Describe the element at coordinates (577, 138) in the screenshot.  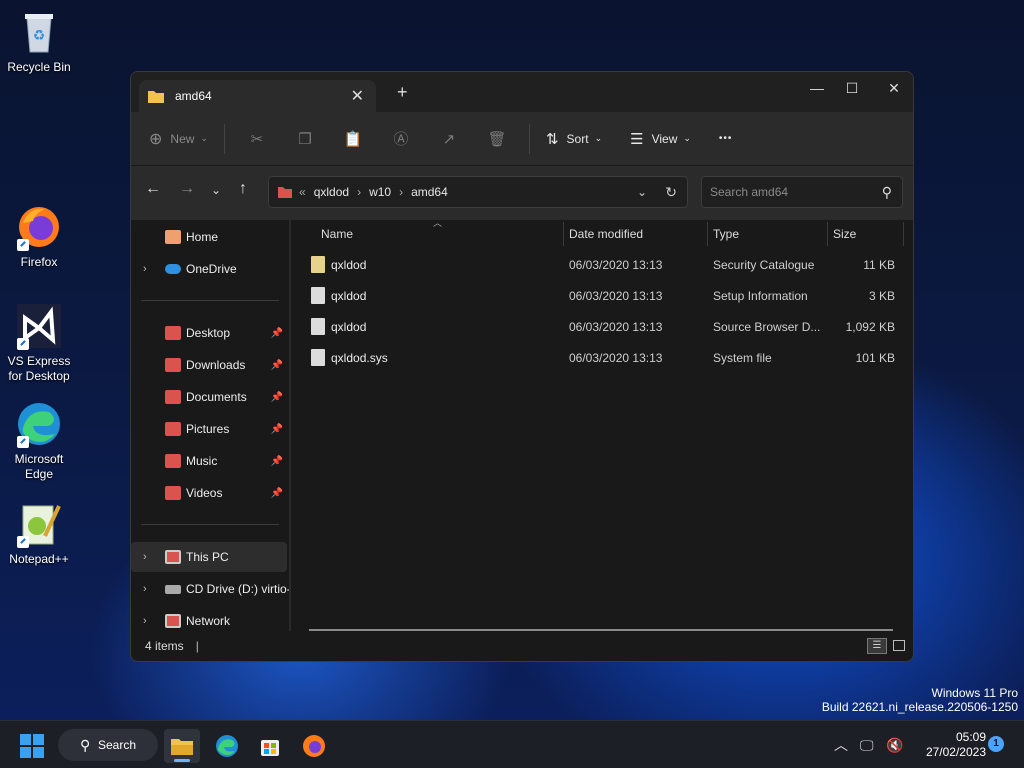
I see `sort-button-label: Sort` at that location.